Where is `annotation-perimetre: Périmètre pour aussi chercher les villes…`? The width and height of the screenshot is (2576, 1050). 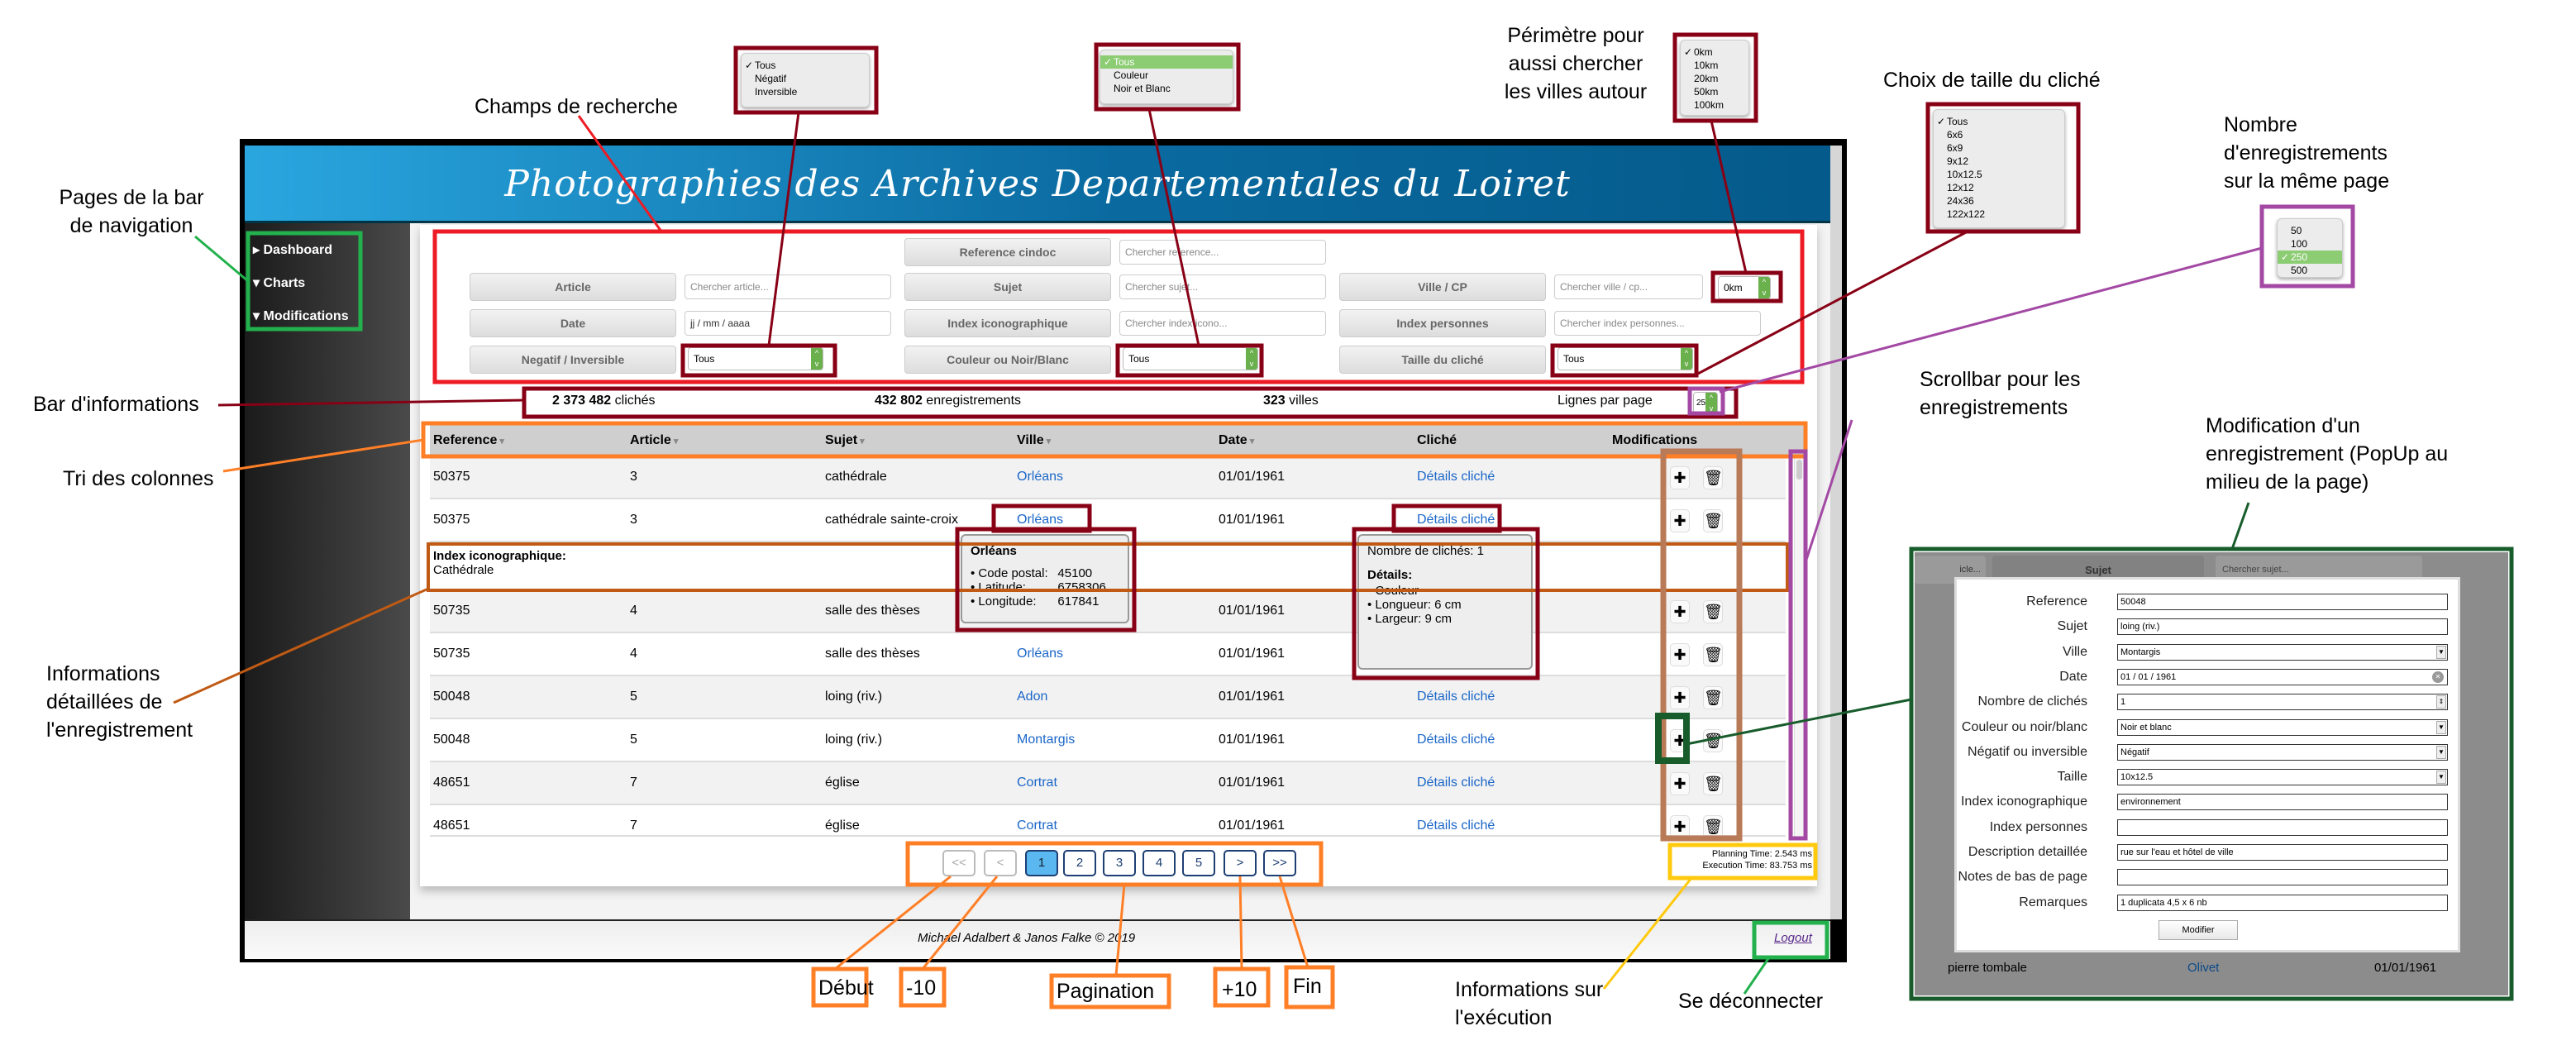 annotation-perimetre: Périmètre pour aussi chercher les villes… is located at coordinates (1576, 63).